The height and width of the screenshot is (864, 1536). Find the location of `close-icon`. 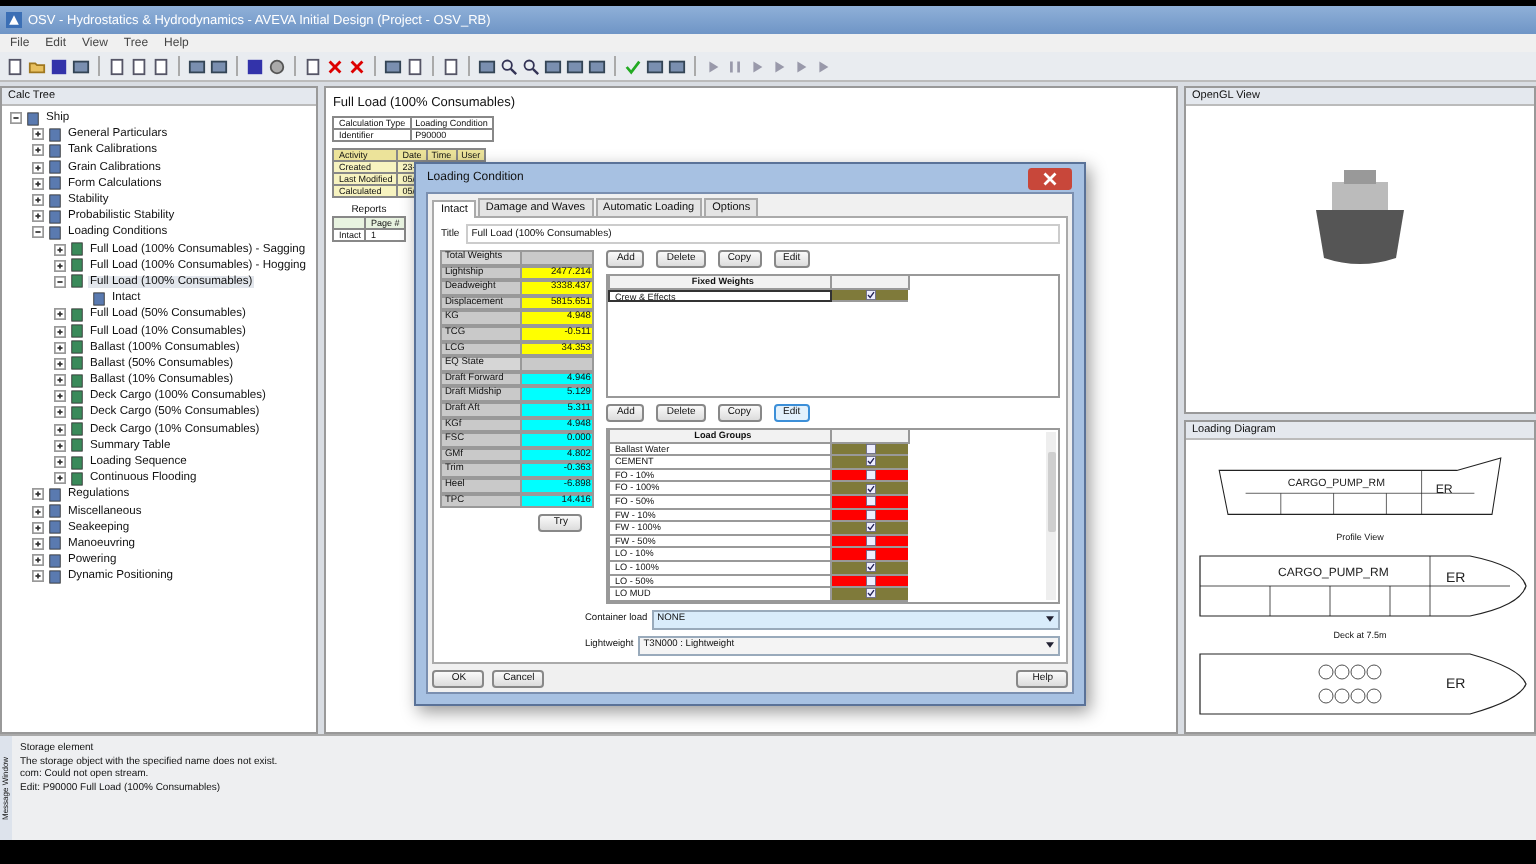

close-icon is located at coordinates (1050, 178).